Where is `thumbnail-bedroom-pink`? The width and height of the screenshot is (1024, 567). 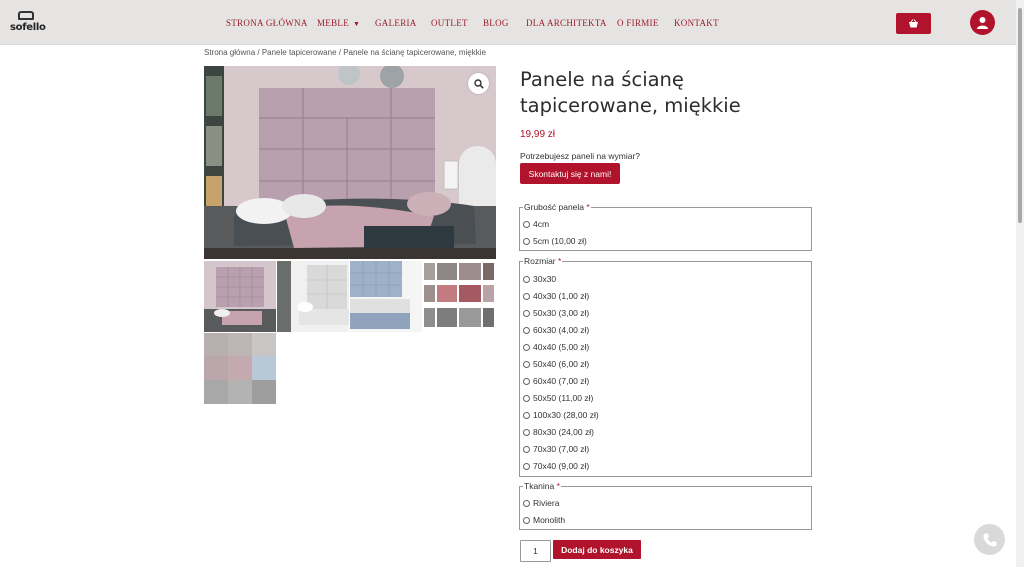
thumbnail-bedroom-pink is located at coordinates (240, 296).